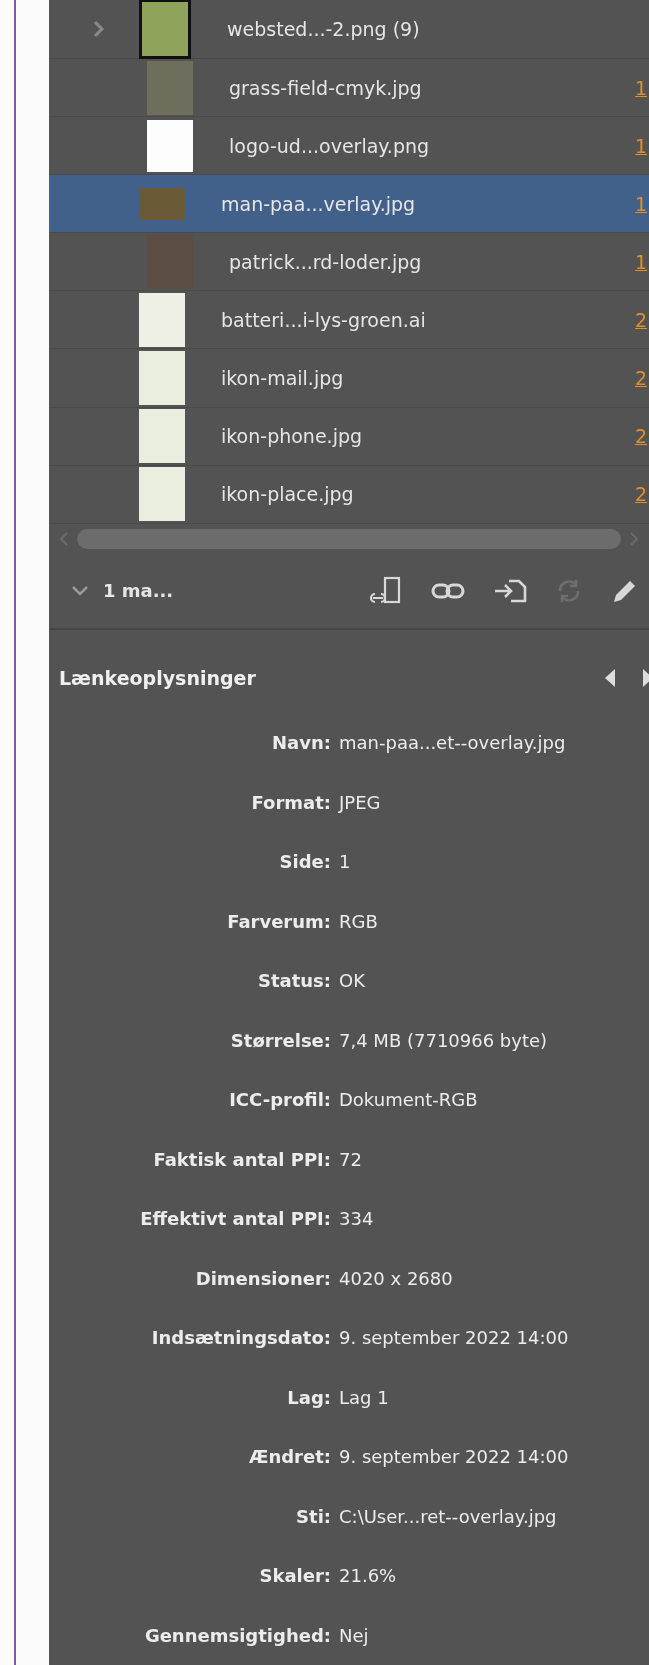 The height and width of the screenshot is (1665, 649). What do you see at coordinates (349, 538) in the screenshot?
I see `scrollbar-thumb` at bounding box center [349, 538].